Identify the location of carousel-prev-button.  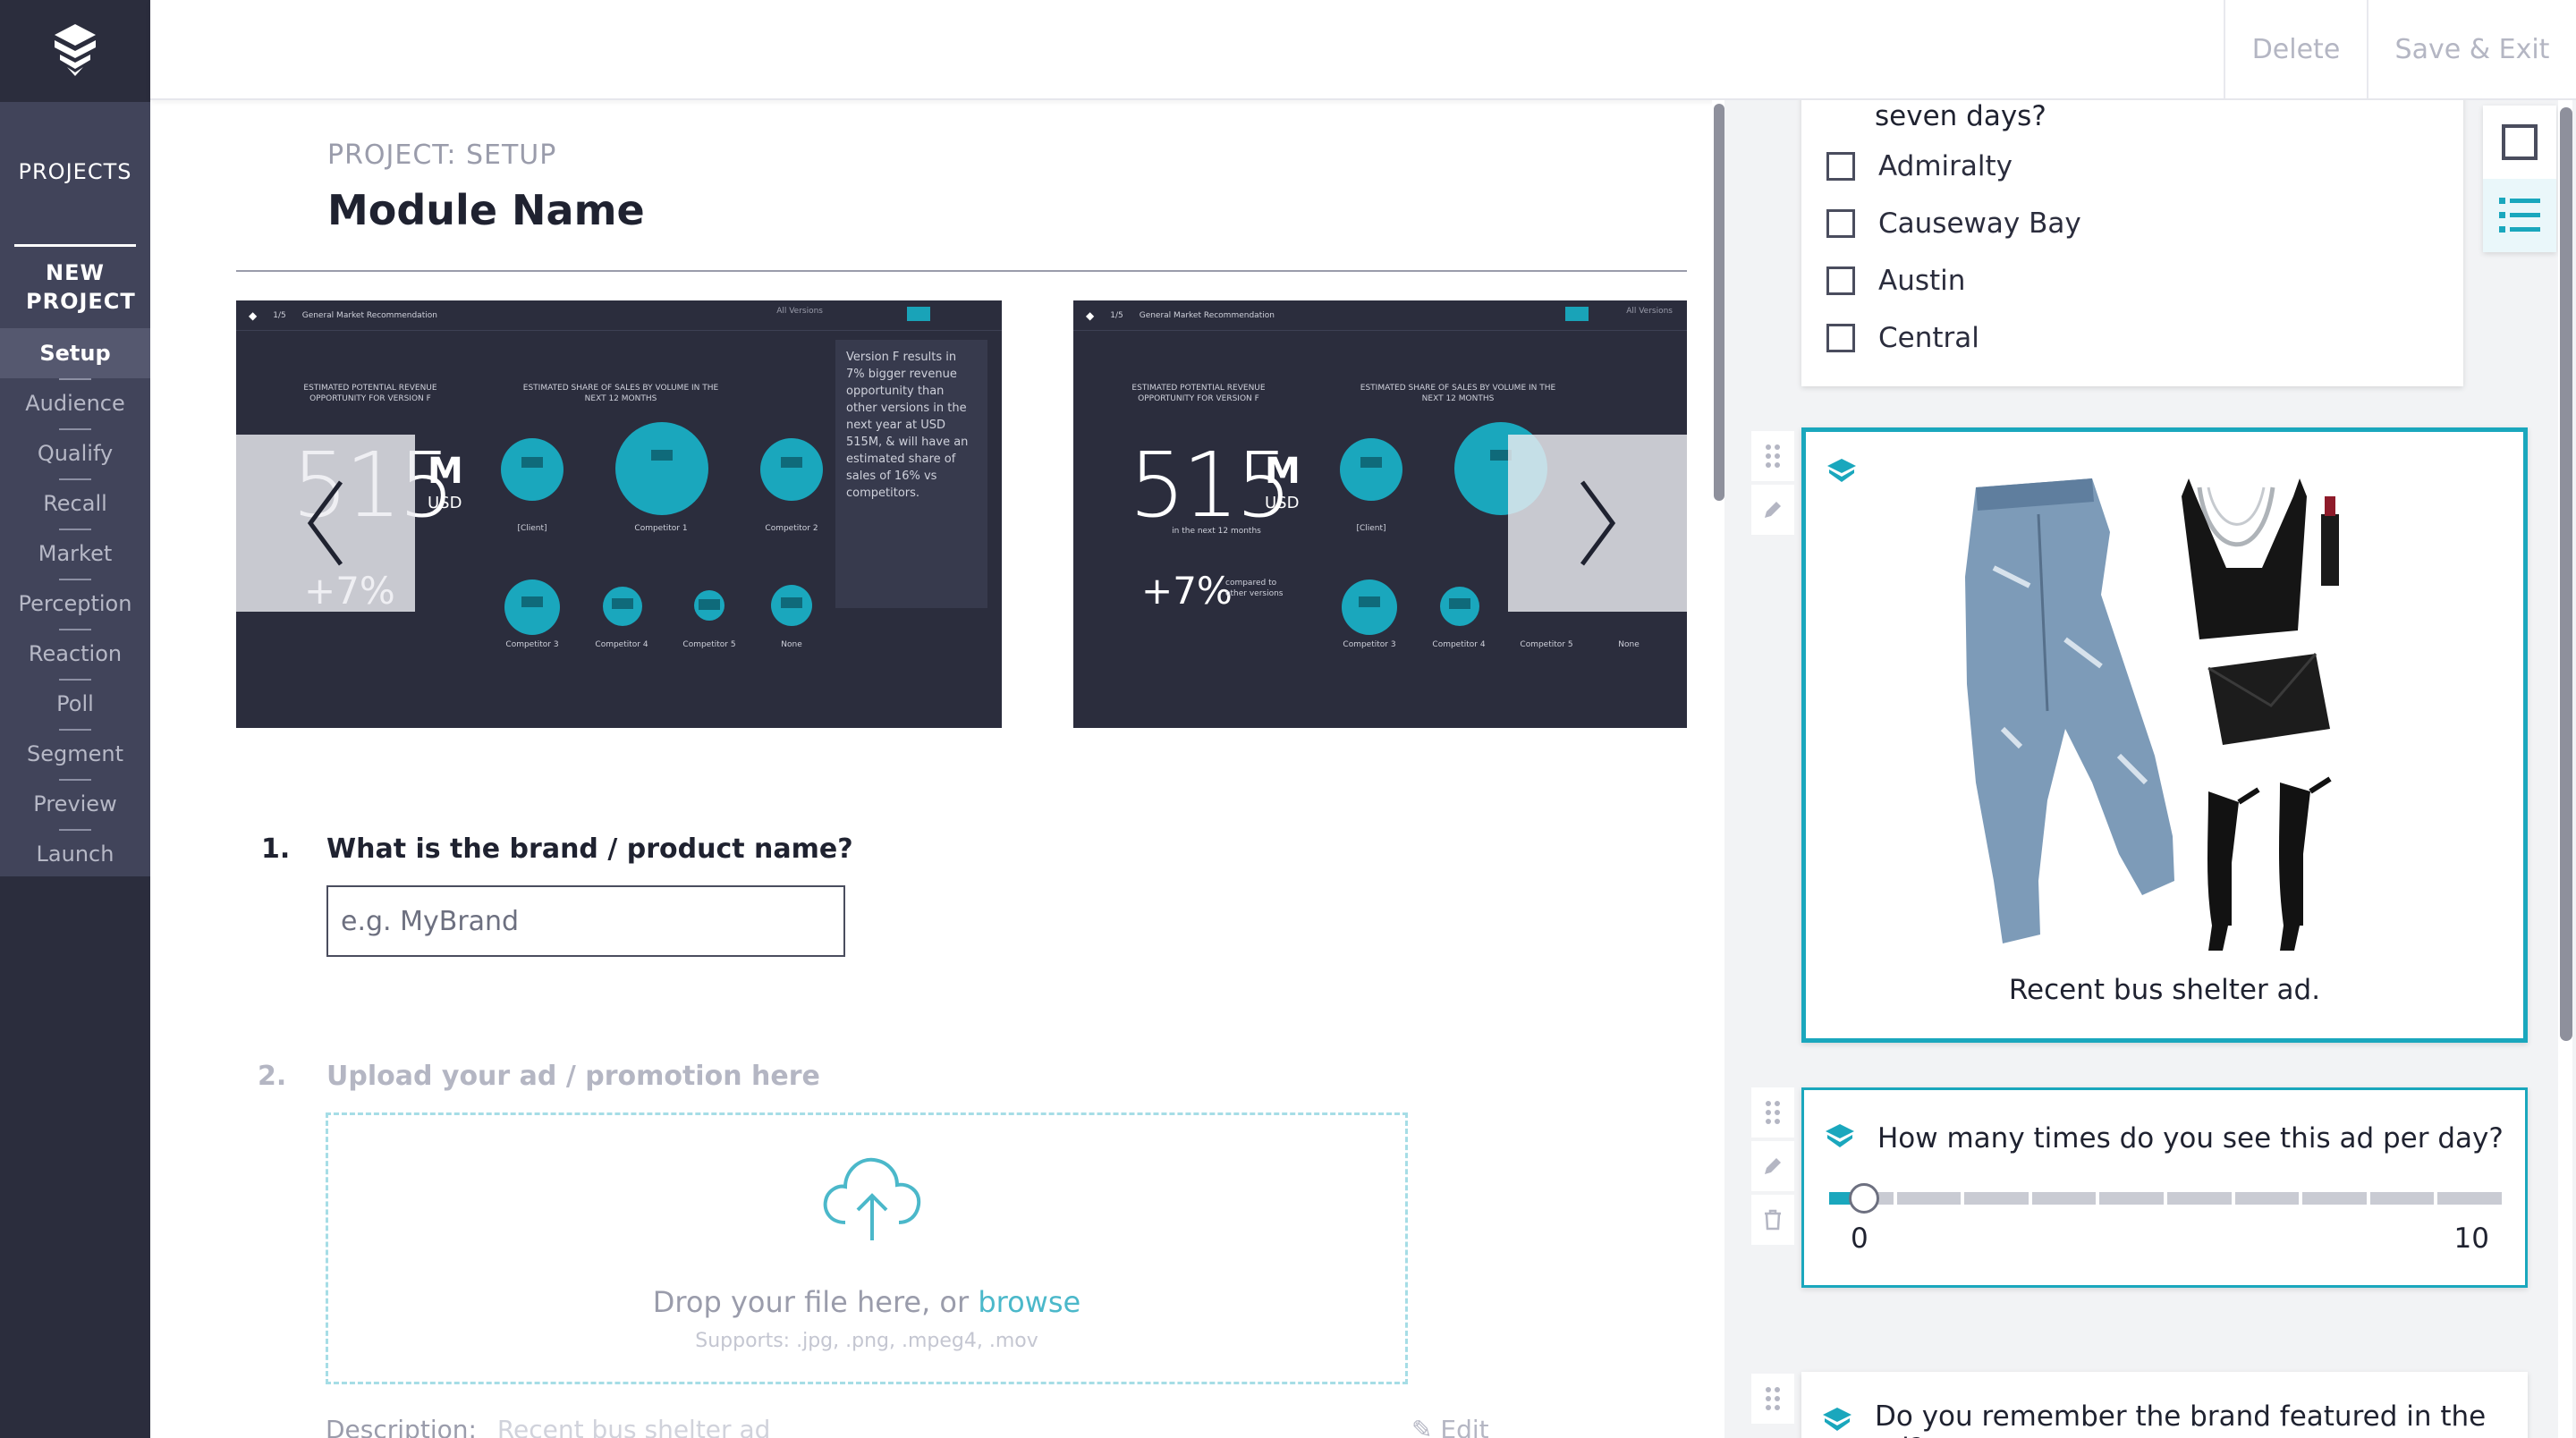
(325, 523).